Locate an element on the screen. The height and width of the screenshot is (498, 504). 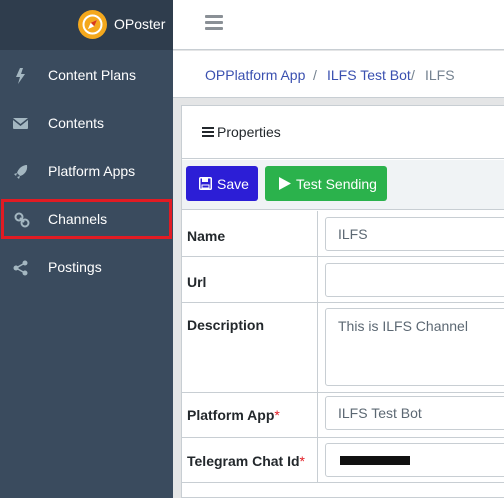
app-name: OPoster is located at coordinates (140, 24).